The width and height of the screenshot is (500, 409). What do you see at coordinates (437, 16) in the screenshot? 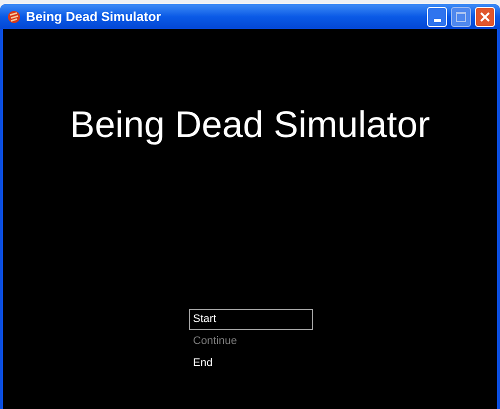
I see `minimize-button` at bounding box center [437, 16].